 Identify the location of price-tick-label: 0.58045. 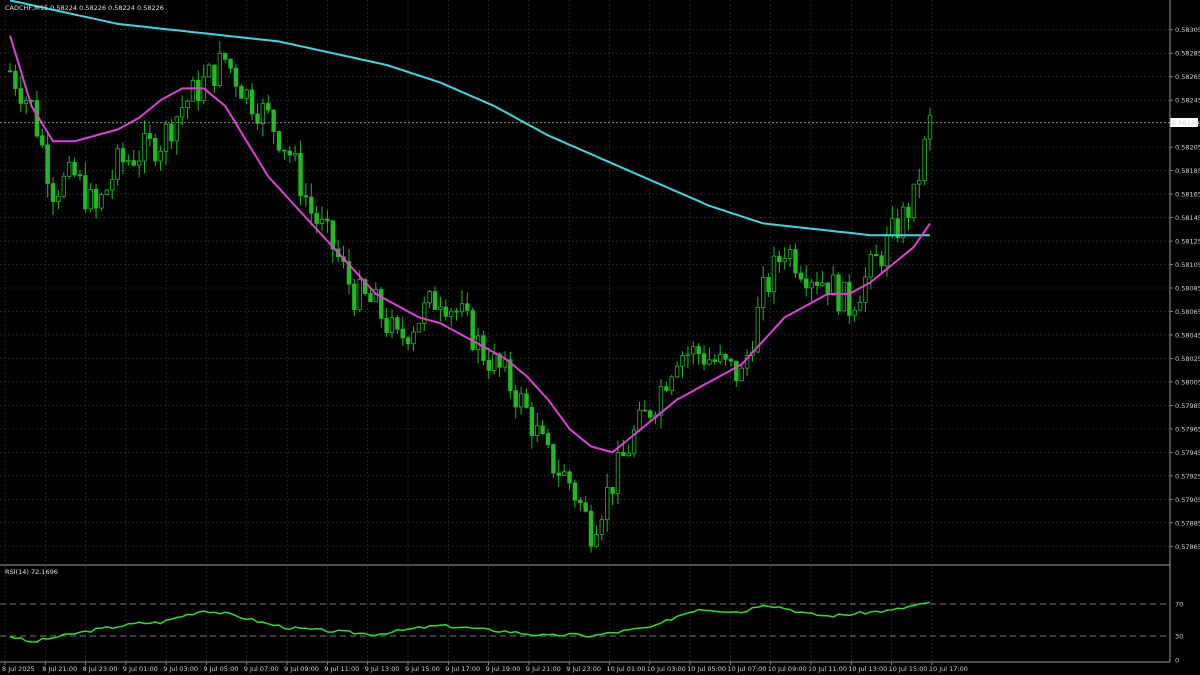
(1187, 335).